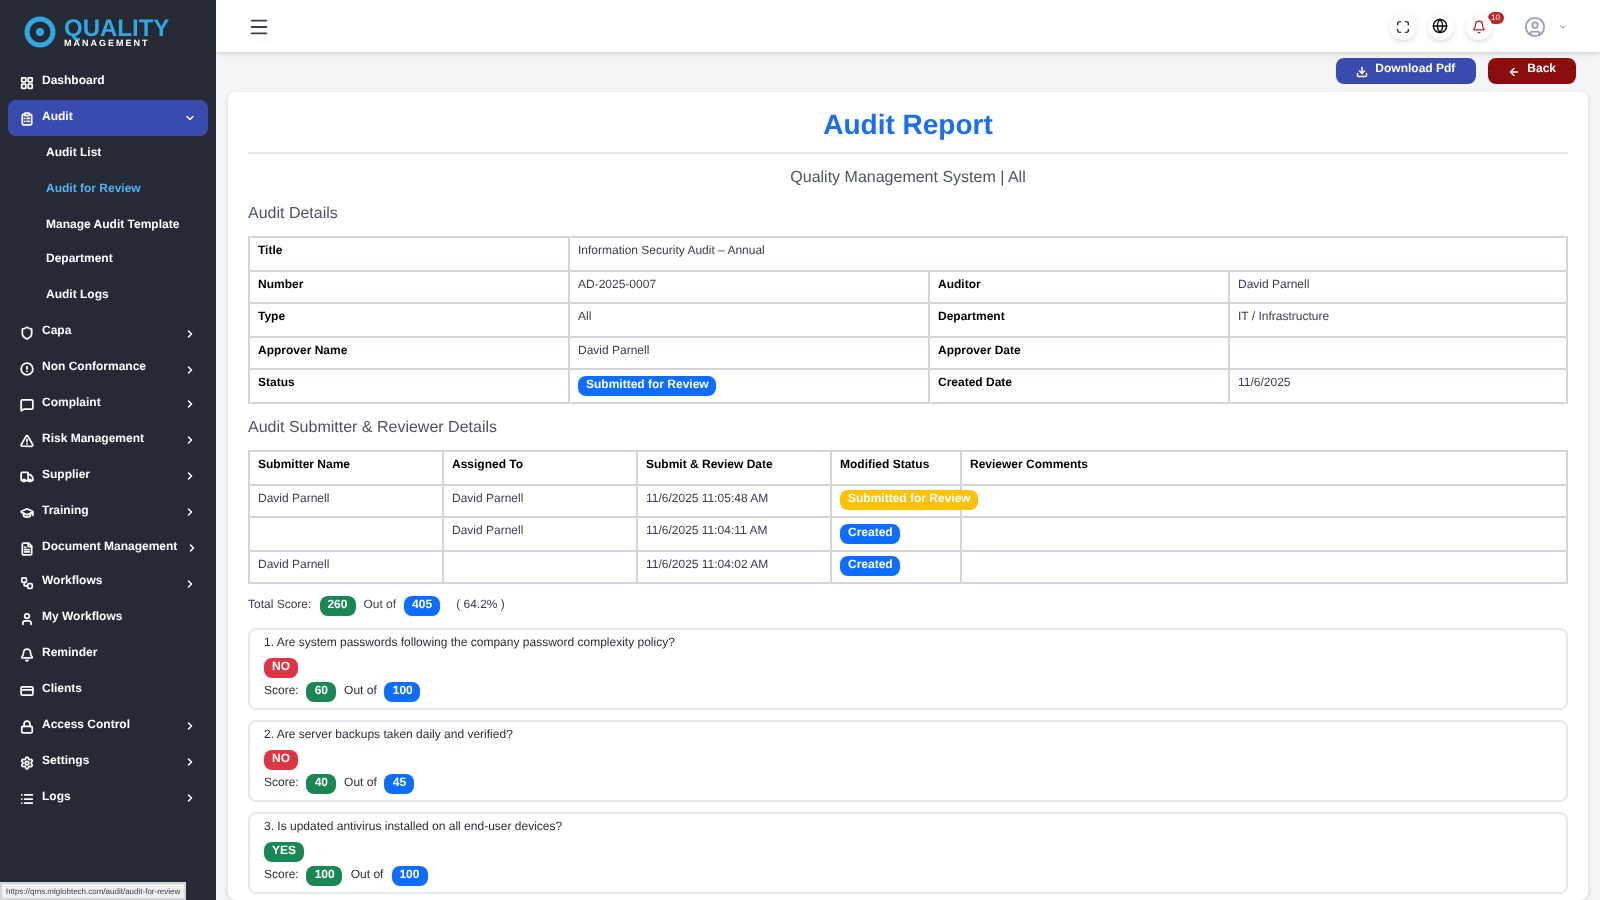  I want to click on report-title: Audit Report, so click(908, 123).